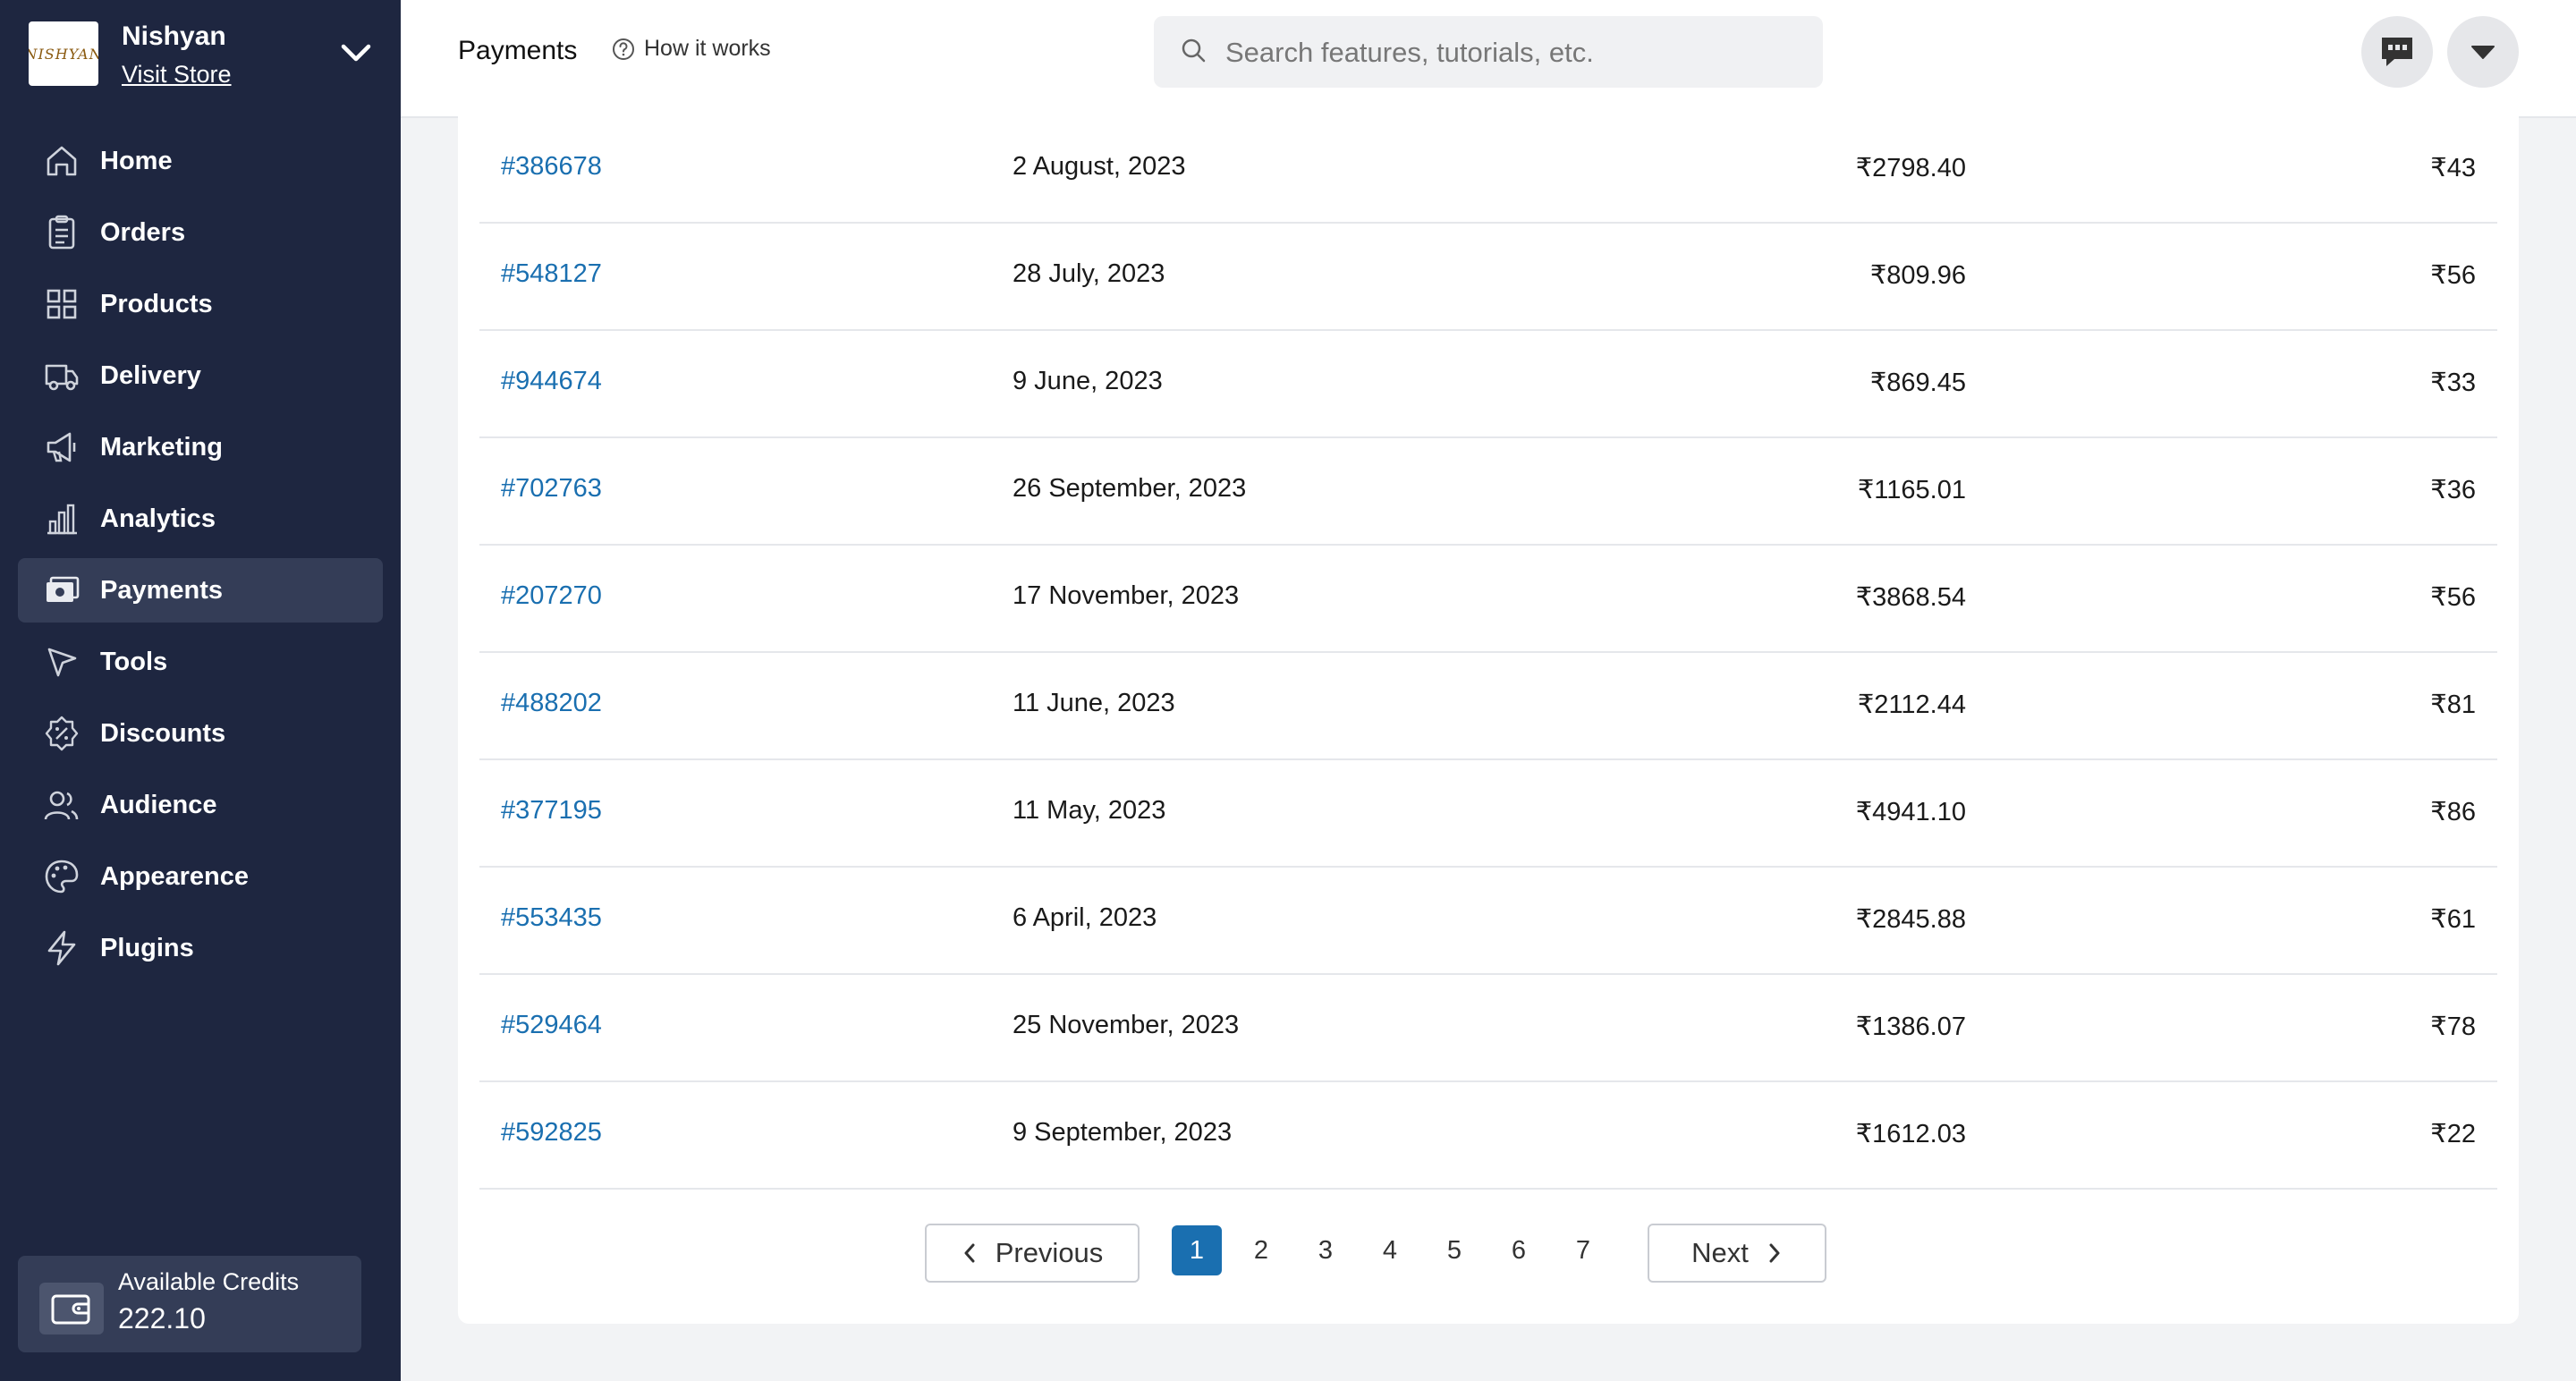  What do you see at coordinates (1089, 273) in the screenshot?
I see `payment-date: 28 July, 2023` at bounding box center [1089, 273].